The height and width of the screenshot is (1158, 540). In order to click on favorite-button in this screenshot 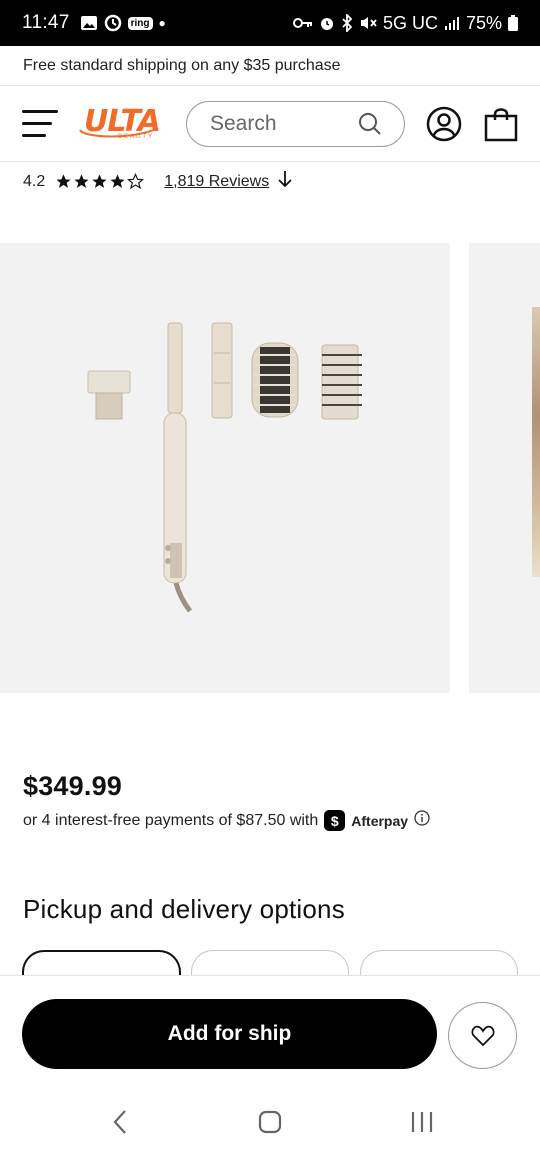, I will do `click(482, 1035)`.